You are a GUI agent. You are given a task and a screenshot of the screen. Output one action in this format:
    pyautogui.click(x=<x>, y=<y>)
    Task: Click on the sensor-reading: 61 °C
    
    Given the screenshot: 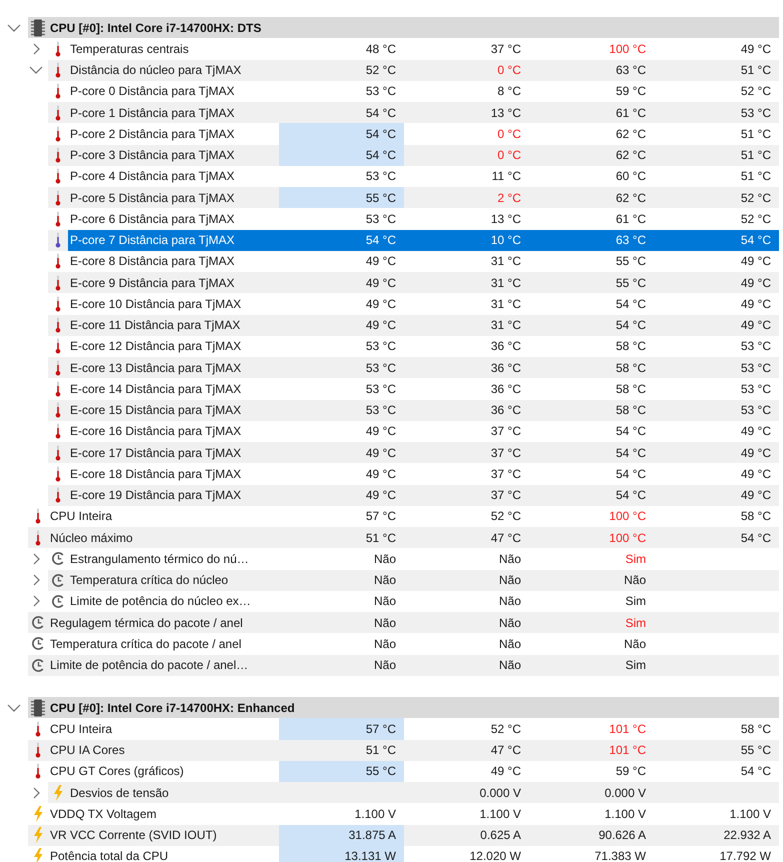 What is the action you would take?
    pyautogui.click(x=631, y=219)
    